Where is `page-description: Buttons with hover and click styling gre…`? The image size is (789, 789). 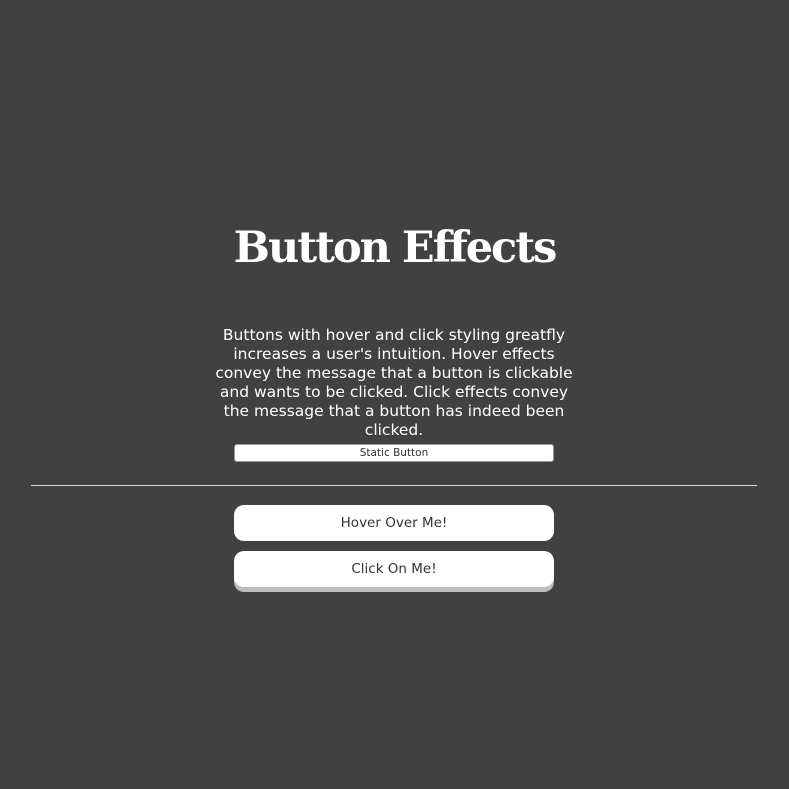 page-description: Buttons with hover and click styling gre… is located at coordinates (394, 382).